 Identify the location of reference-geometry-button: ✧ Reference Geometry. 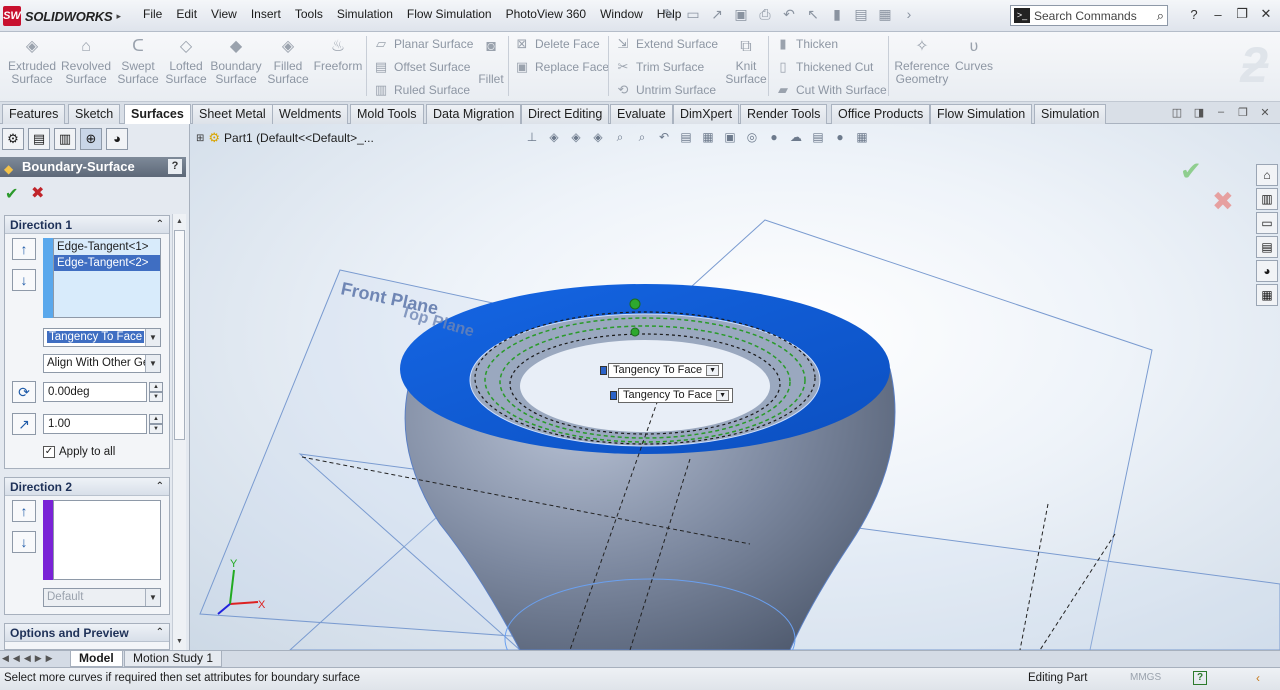
(922, 62).